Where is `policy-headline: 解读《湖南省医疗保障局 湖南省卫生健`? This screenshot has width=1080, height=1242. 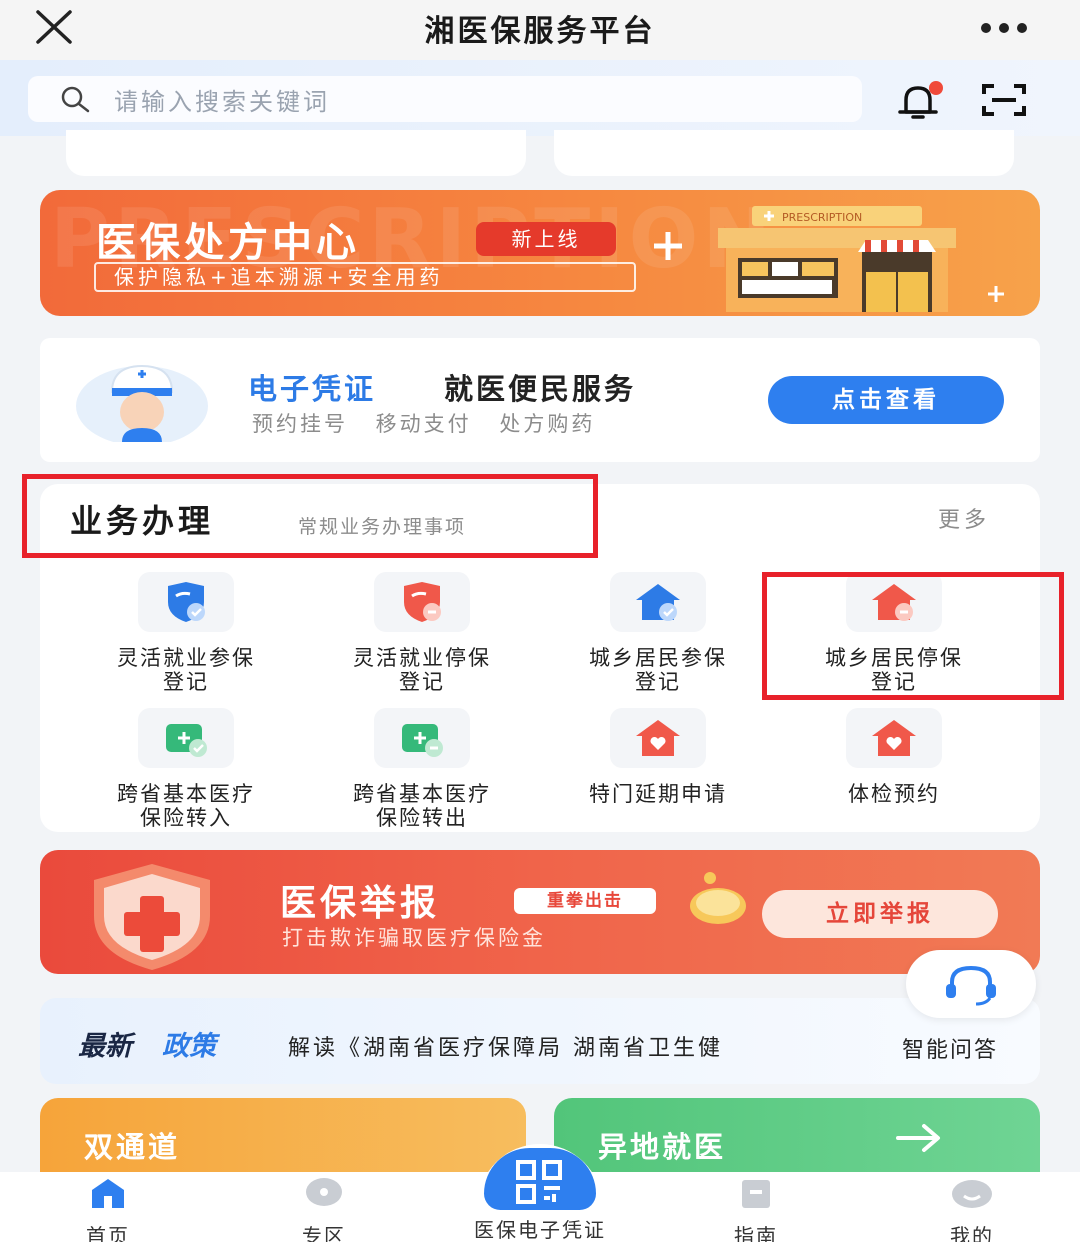 policy-headline: 解读《湖南省医疗保障局 湖南省卫生健 is located at coordinates (590, 1046).